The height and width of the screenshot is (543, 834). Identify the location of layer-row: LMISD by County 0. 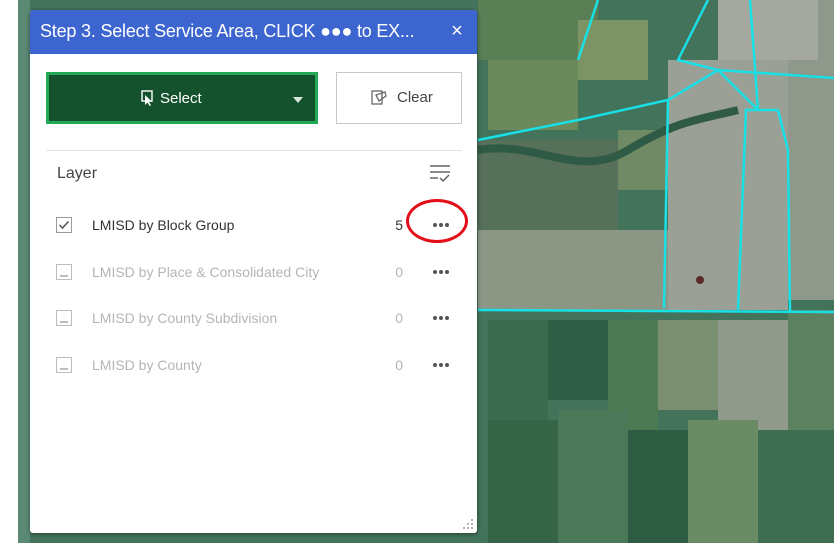
(256, 366).